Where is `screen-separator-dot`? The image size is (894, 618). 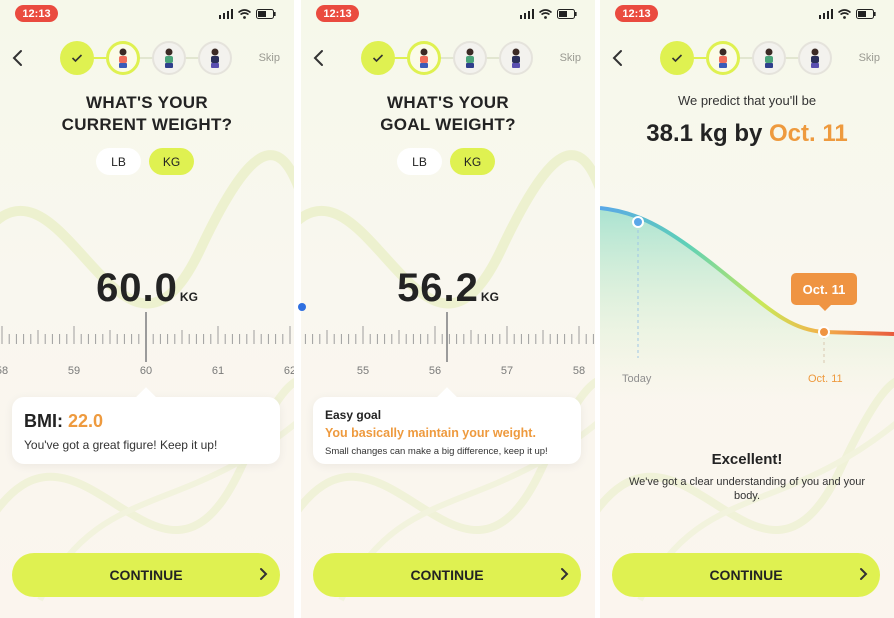 screen-separator-dot is located at coordinates (302, 307).